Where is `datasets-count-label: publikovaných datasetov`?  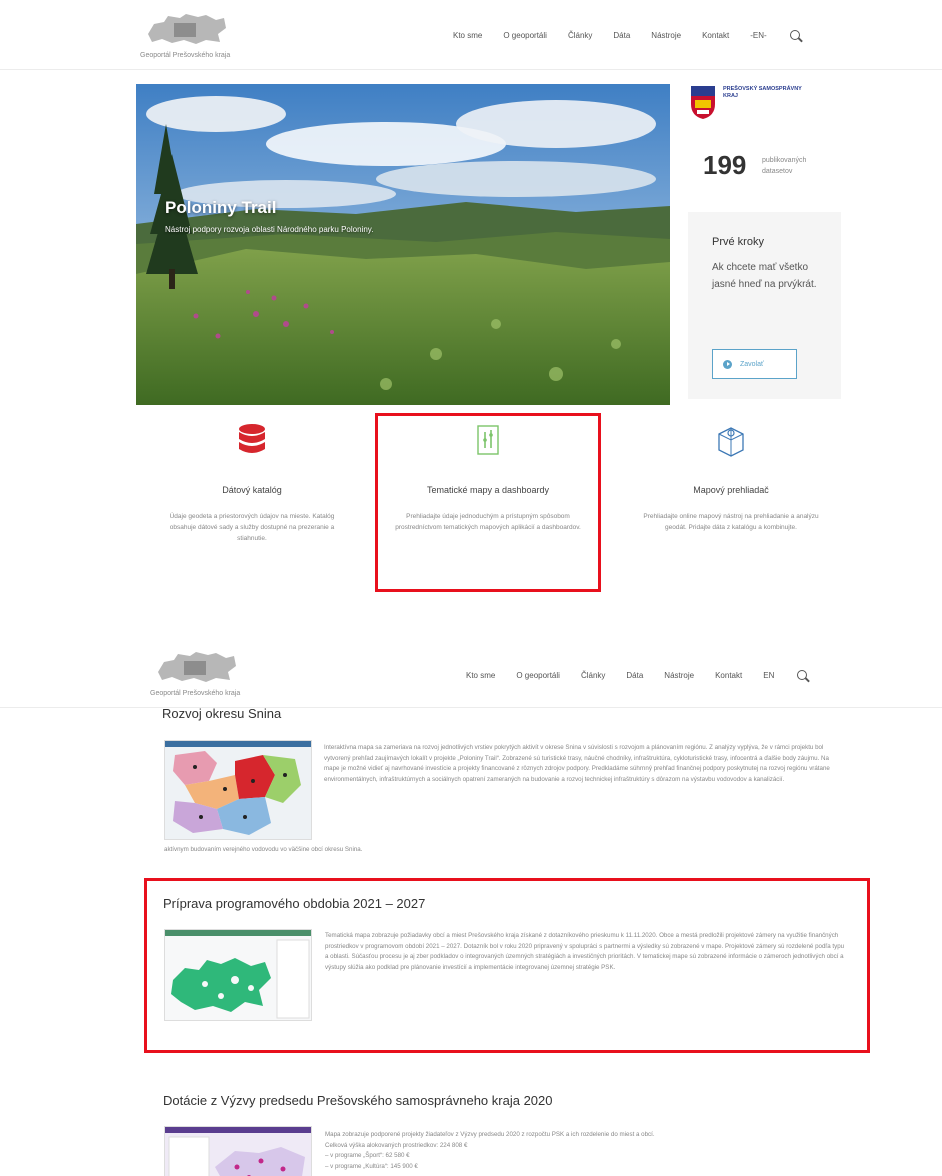 datasets-count-label: publikovaných datasetov is located at coordinates (784, 166).